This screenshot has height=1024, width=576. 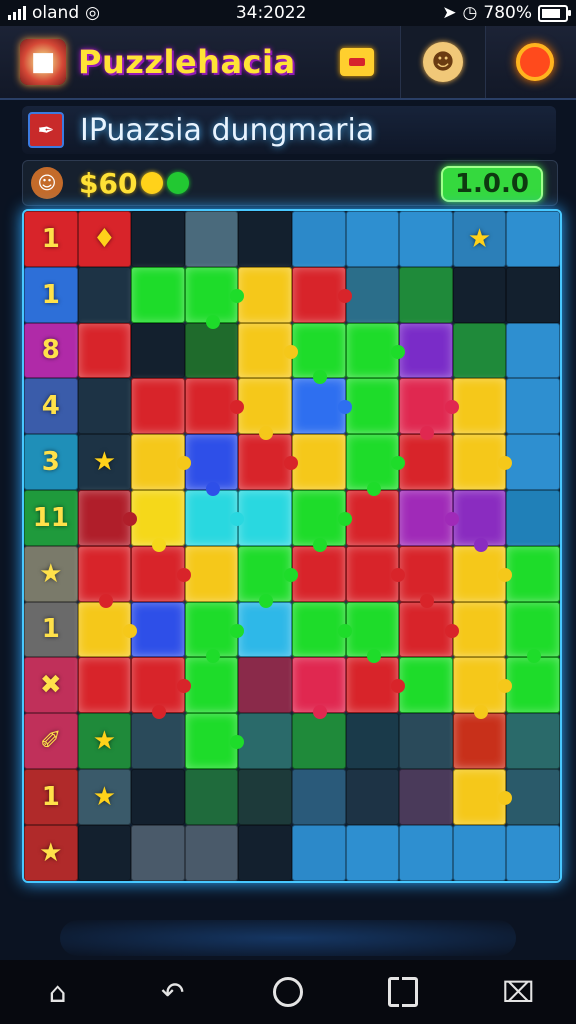 I want to click on puzzle-piece: ♦, so click(x=104, y=239).